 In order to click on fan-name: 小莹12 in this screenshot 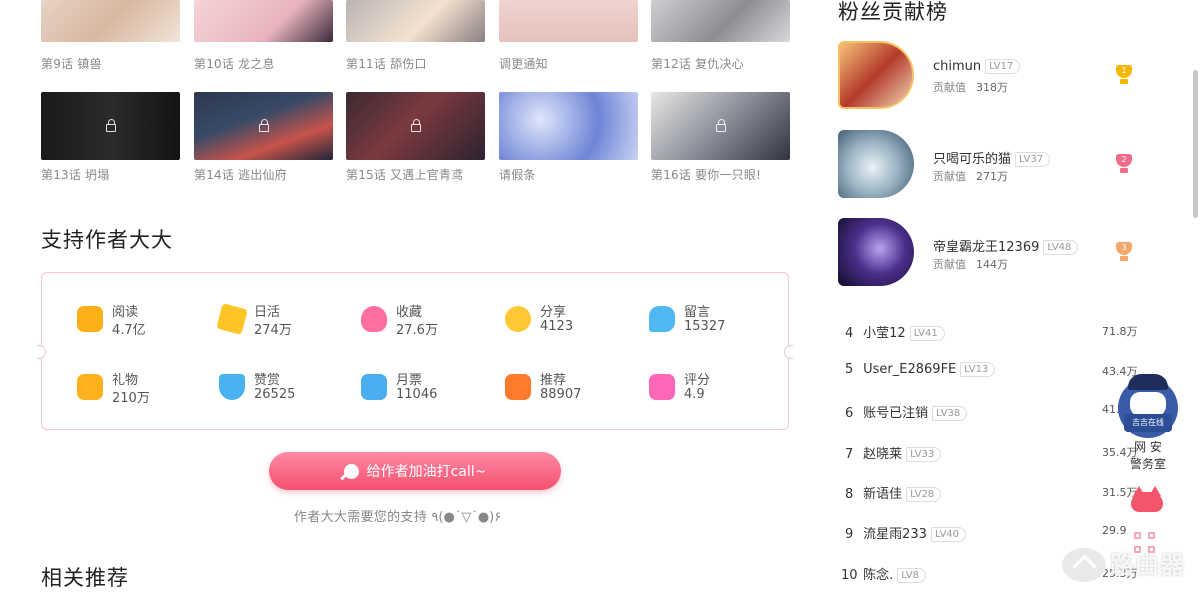, I will do `click(884, 333)`.